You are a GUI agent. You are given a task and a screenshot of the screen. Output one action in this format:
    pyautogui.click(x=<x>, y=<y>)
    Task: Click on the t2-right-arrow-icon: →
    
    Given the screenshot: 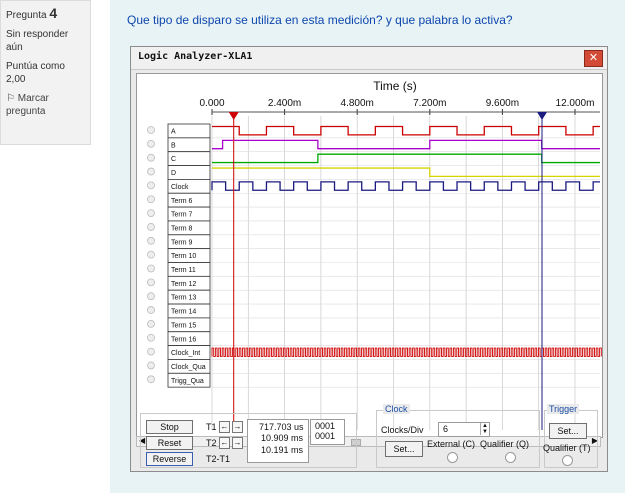 What is the action you would take?
    pyautogui.click(x=237, y=443)
    